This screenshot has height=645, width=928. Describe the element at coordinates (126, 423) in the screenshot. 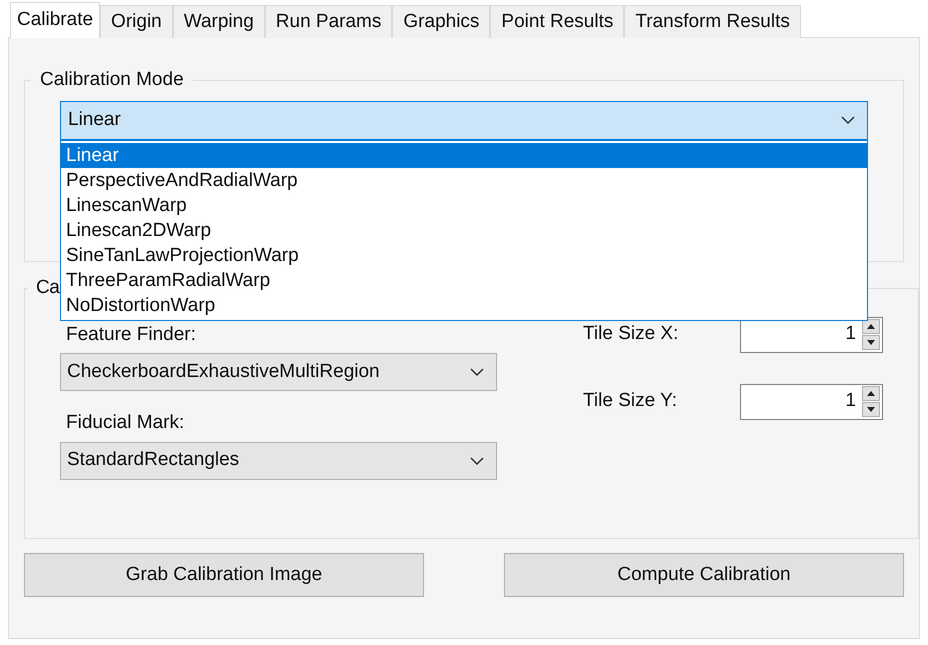

I see `field-label: Fiducial Mark:` at that location.